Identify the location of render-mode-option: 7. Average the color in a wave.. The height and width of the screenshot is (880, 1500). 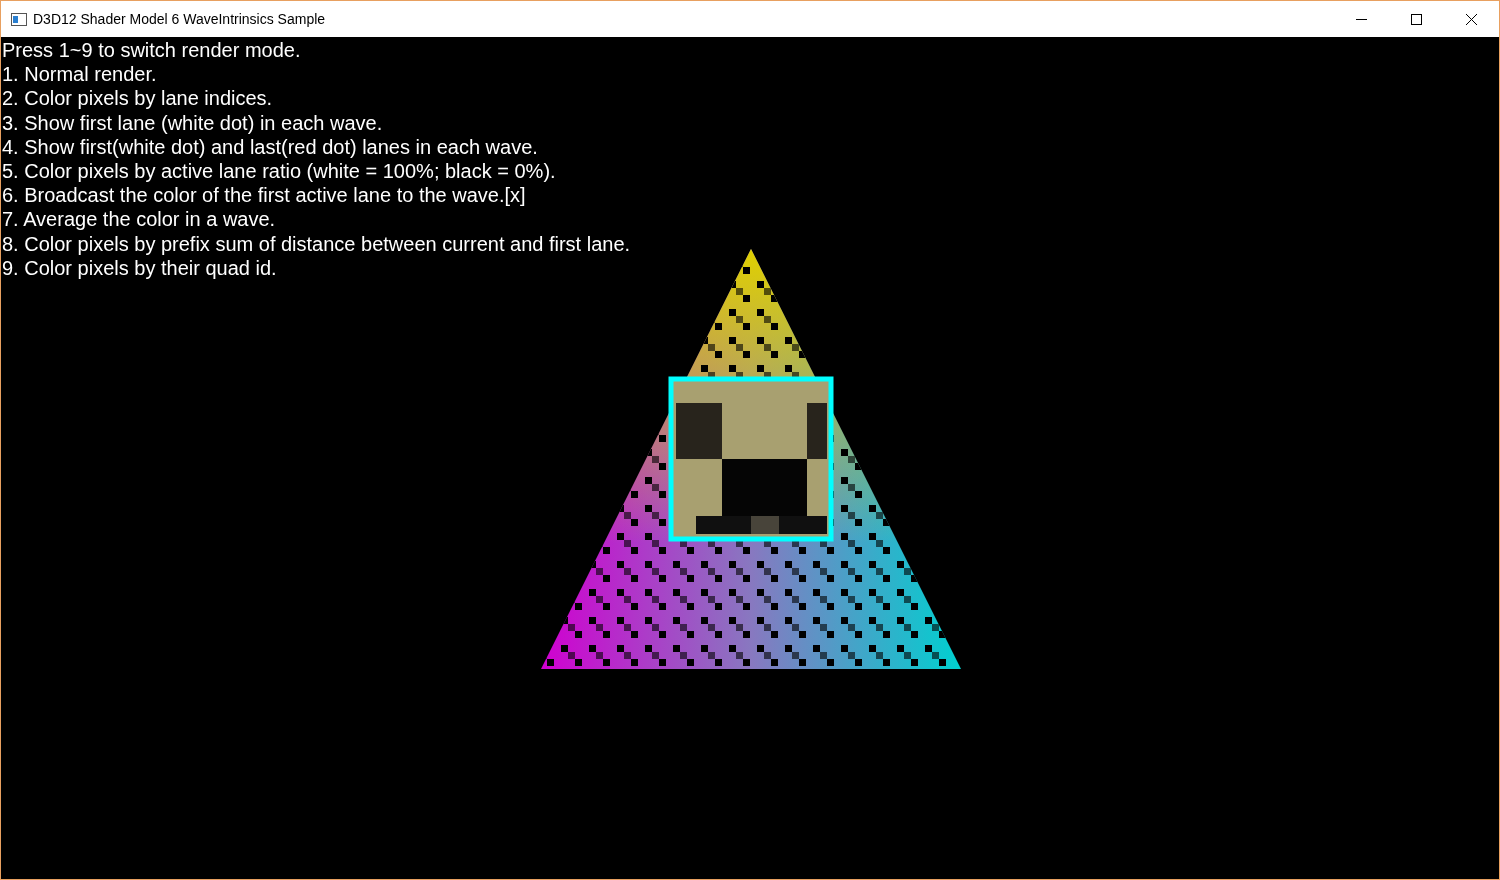
(750, 219).